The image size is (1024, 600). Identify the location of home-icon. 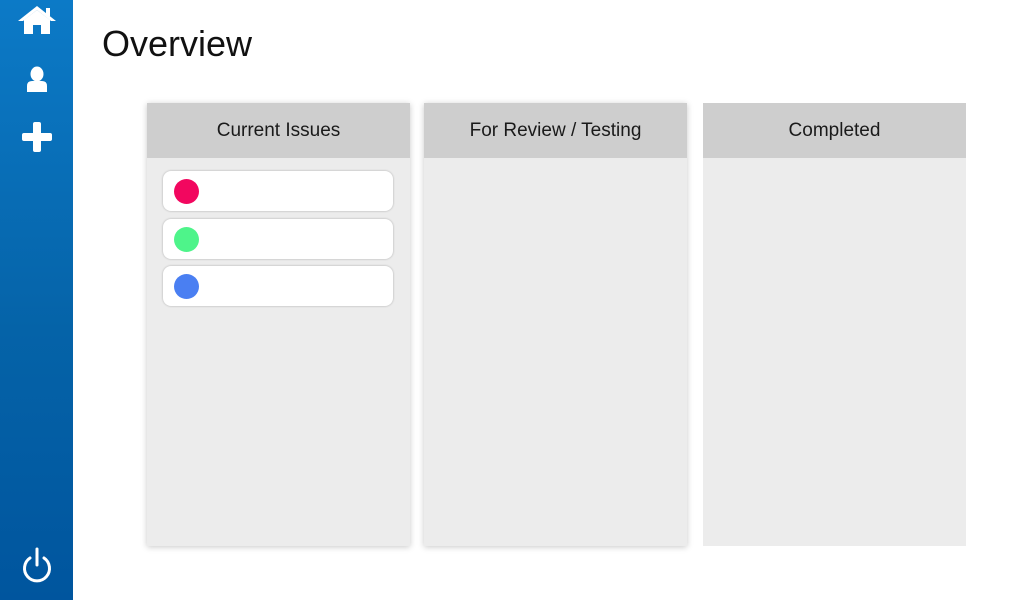
(36, 20).